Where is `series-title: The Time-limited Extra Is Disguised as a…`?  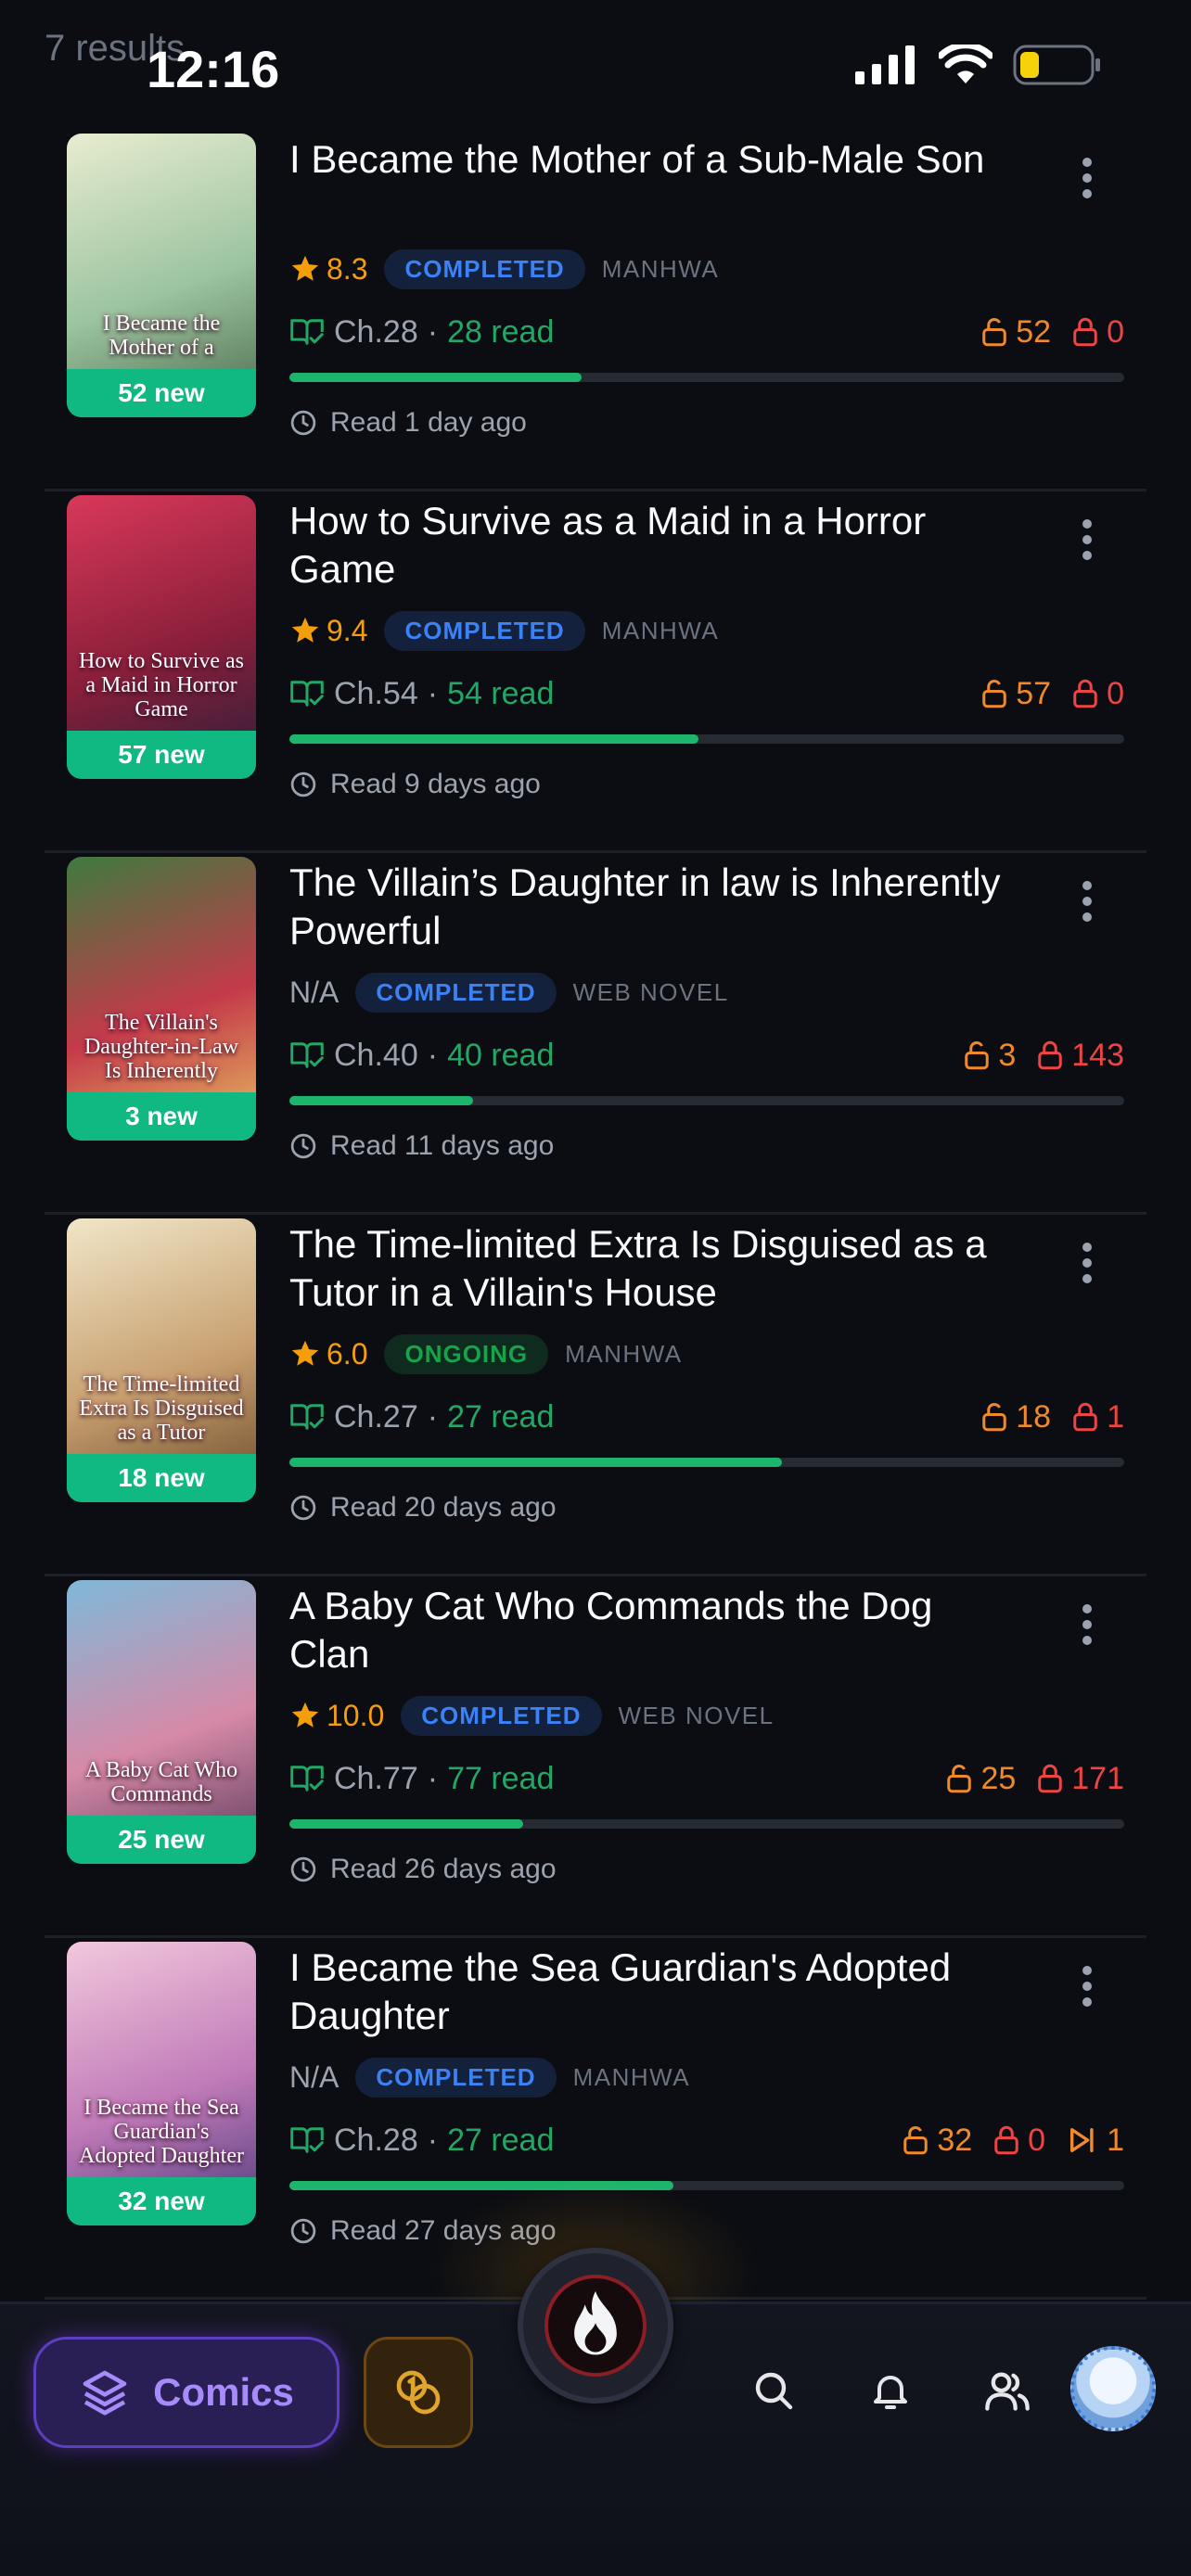
series-title: The Time-limited Extra Is Disguised as a… is located at coordinates (655, 1269).